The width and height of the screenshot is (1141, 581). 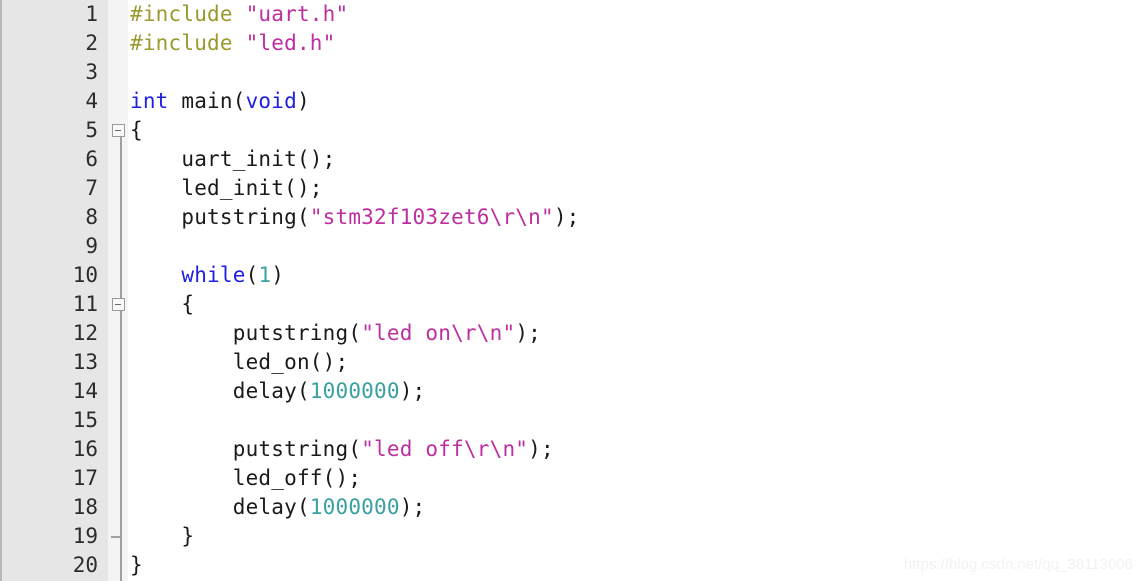 What do you see at coordinates (85, 362) in the screenshot?
I see `line-number: 13` at bounding box center [85, 362].